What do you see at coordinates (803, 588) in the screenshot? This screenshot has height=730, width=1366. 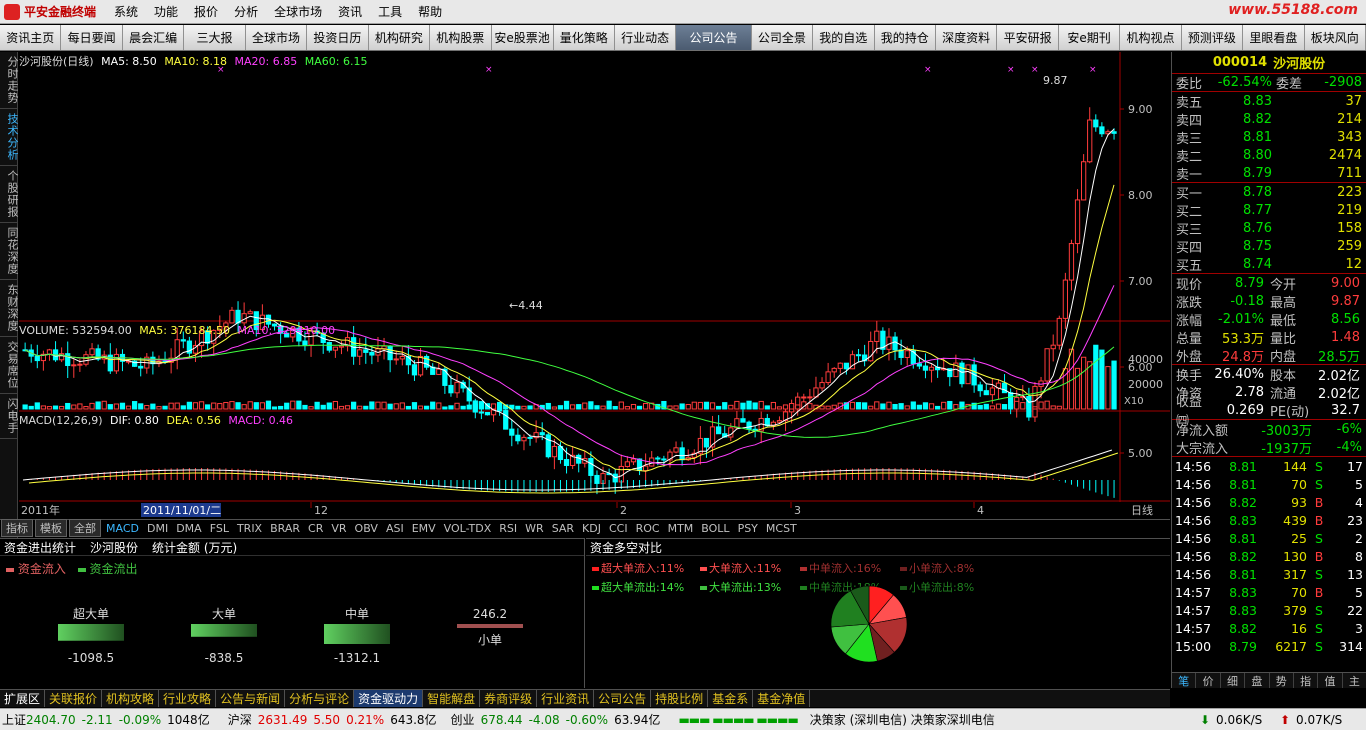 I see `fund-compare-swatch` at bounding box center [803, 588].